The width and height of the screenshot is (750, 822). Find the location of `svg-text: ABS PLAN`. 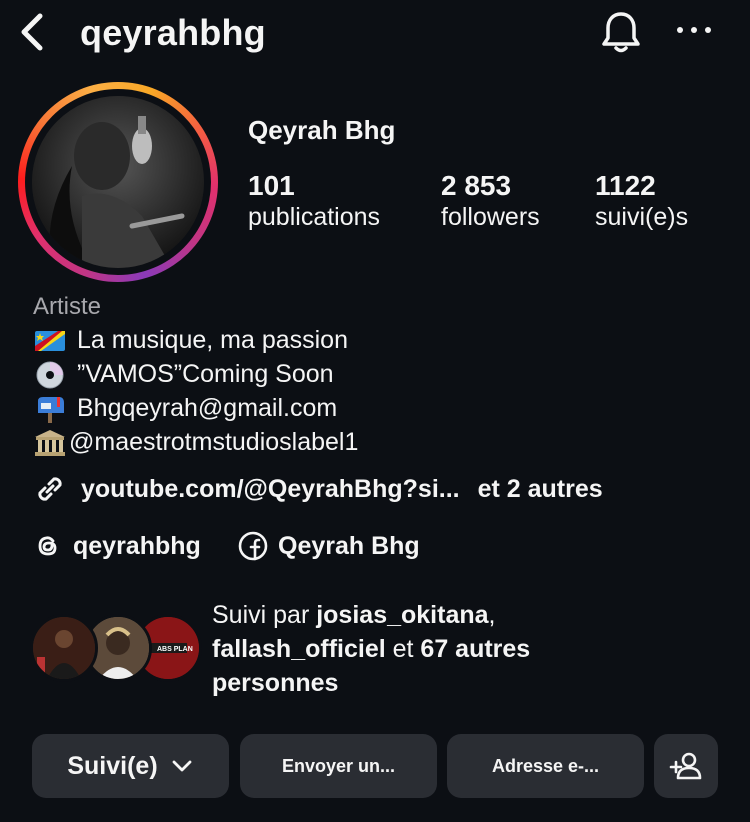

svg-text: ABS PLAN is located at coordinates (175, 649).